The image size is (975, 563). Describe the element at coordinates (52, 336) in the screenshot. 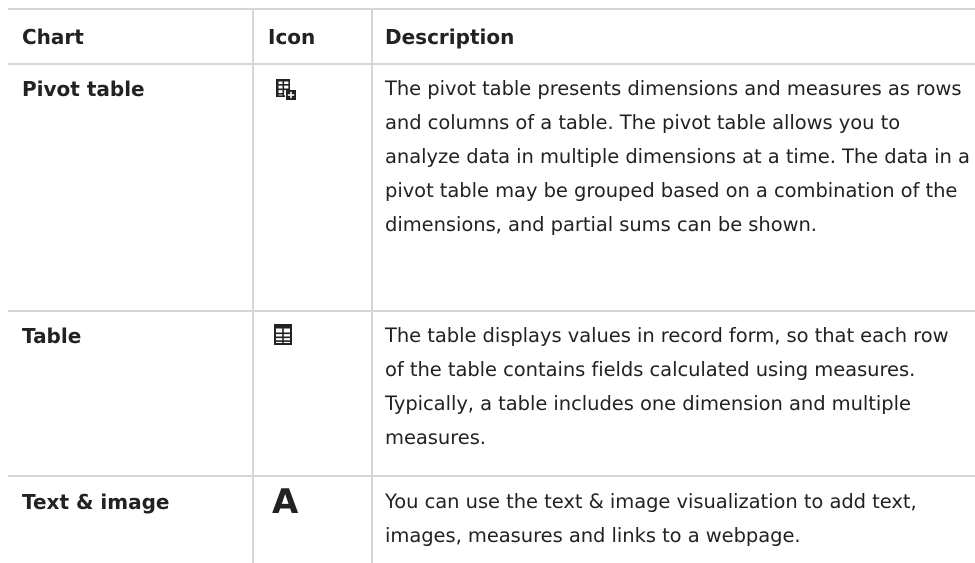

I see `chart-name-table: Table` at that location.